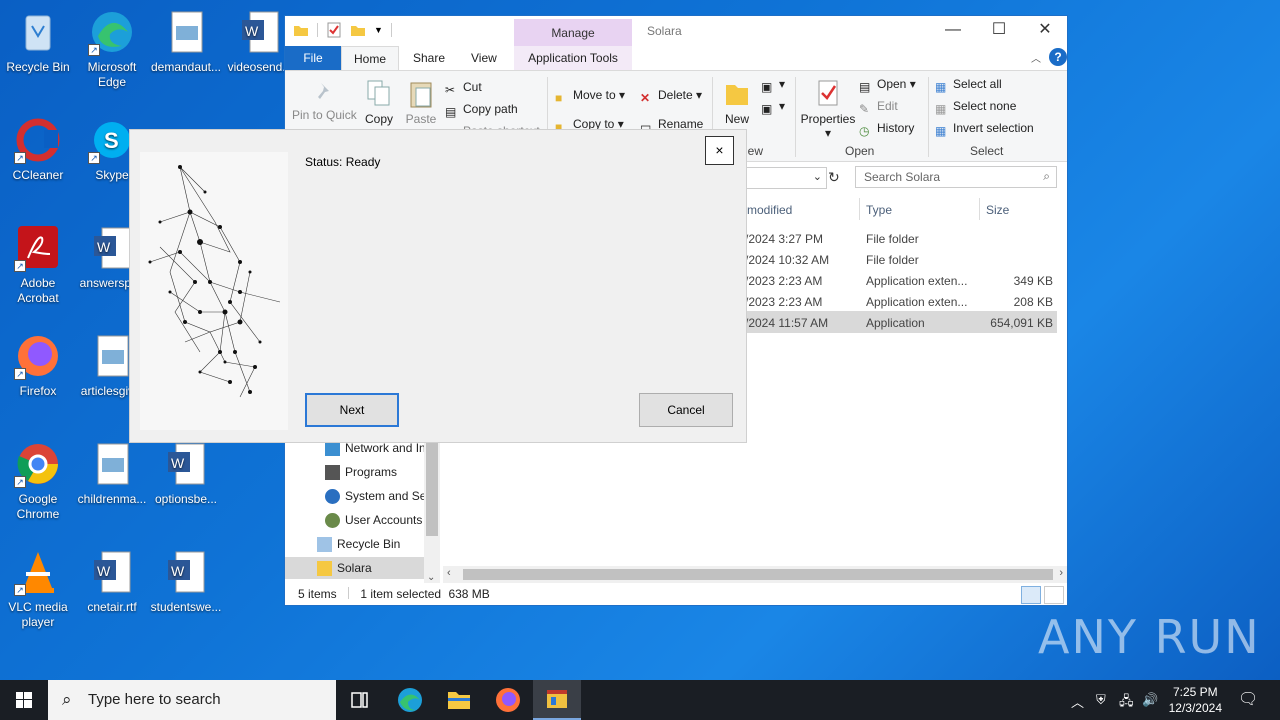 This screenshot has height=720, width=1280. What do you see at coordinates (332, 520) in the screenshot?
I see `users-icon` at bounding box center [332, 520].